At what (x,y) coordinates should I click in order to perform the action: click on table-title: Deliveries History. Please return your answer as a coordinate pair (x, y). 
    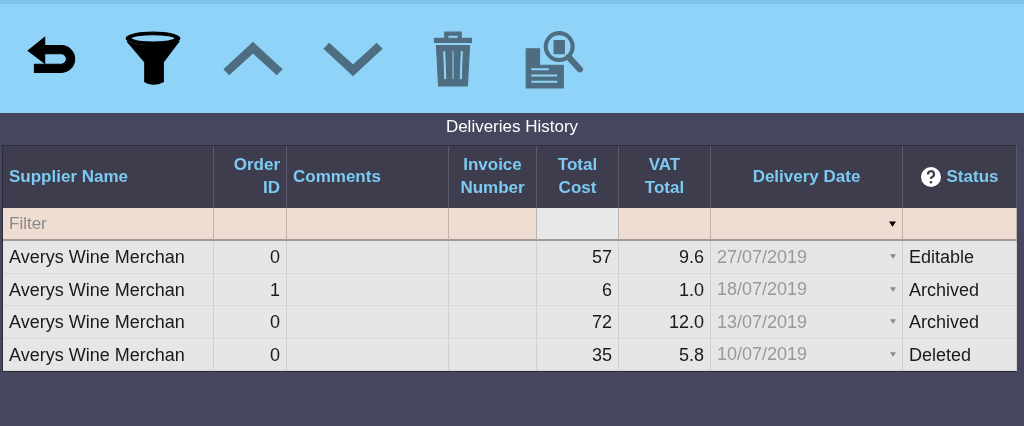
    Looking at the image, I should click on (512, 127).